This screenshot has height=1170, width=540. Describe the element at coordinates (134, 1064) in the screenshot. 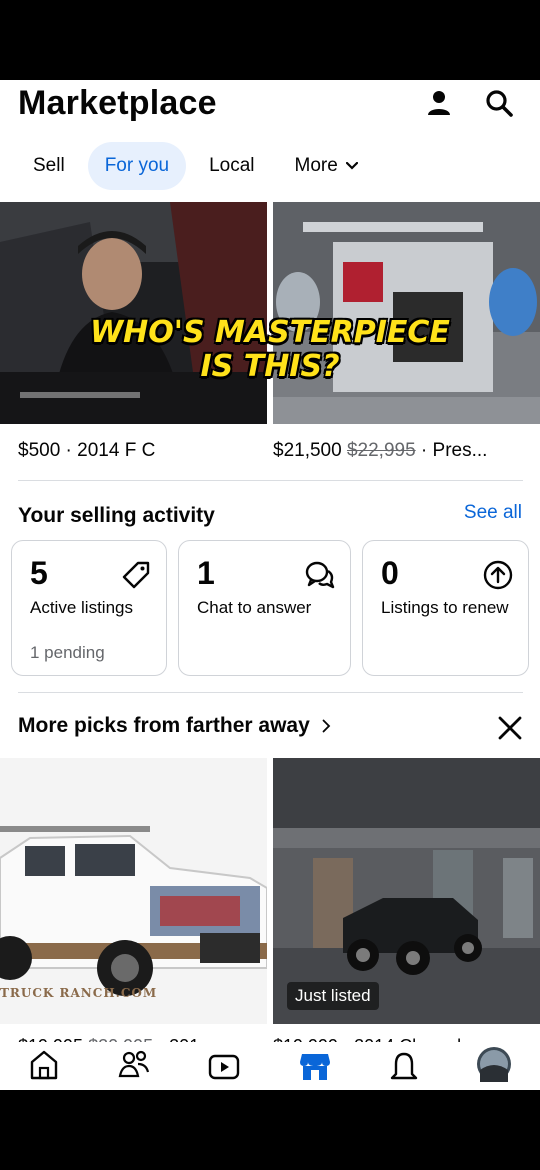

I see `friends-icon` at that location.